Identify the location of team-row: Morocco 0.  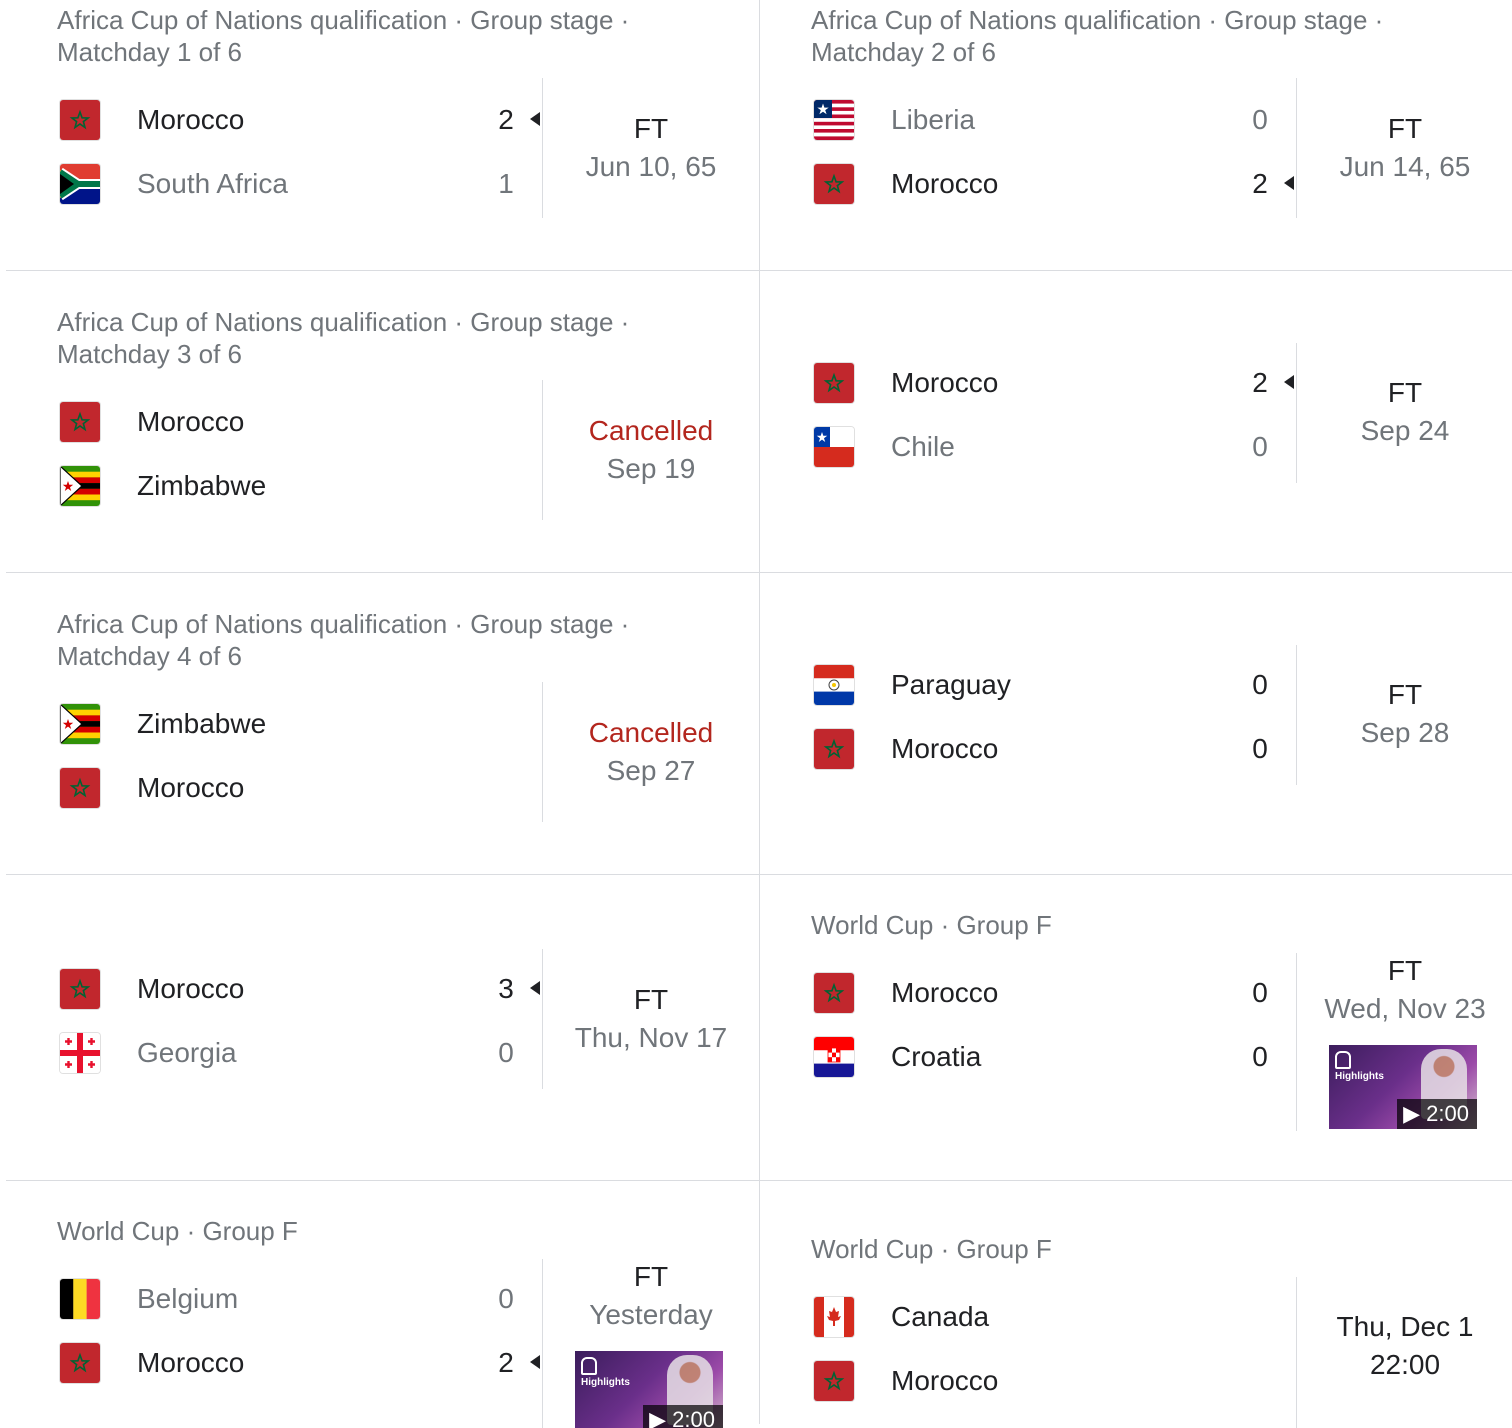
(1020, 993).